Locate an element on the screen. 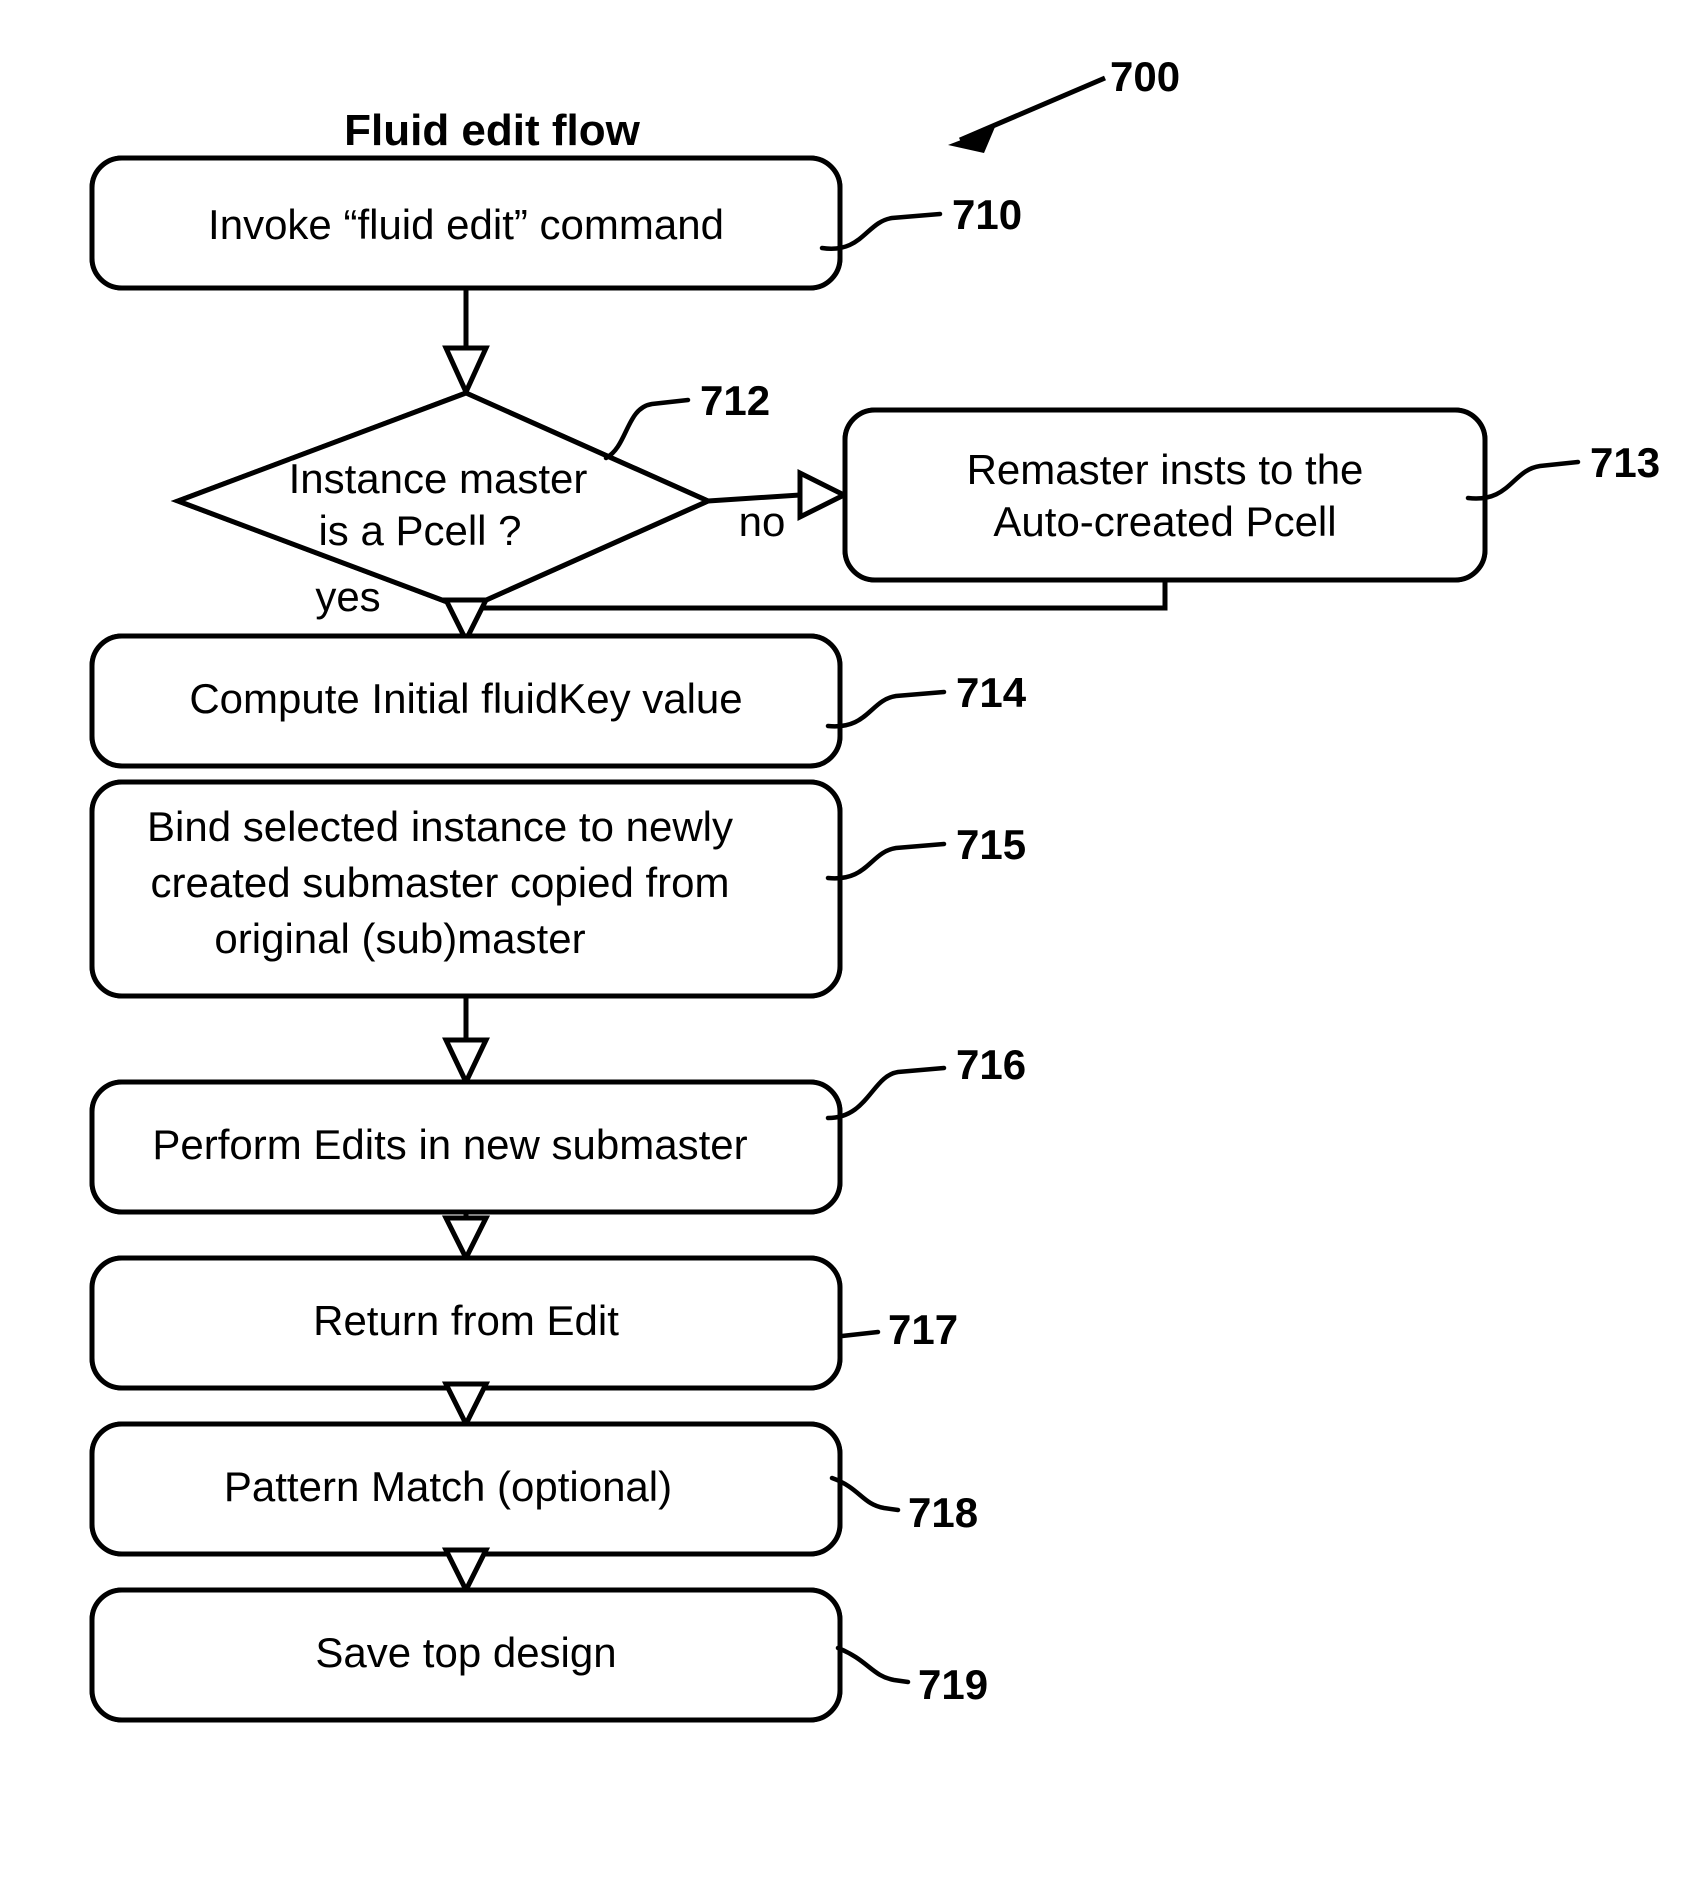  ref-719-group: 719 is located at coordinates (911, 1676).